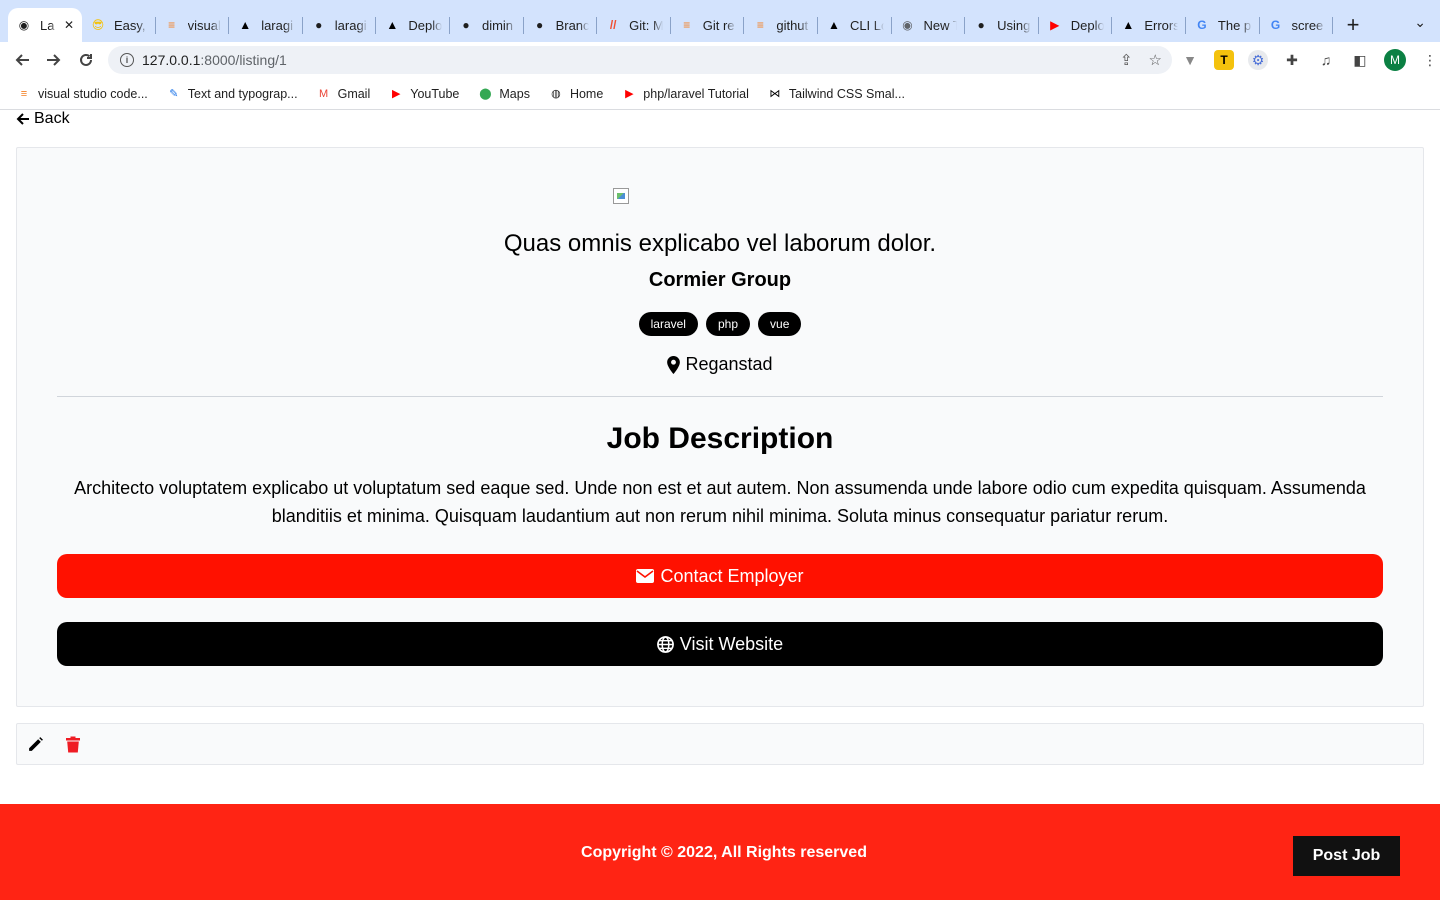 The height and width of the screenshot is (900, 1440). What do you see at coordinates (435, 93) in the screenshot?
I see `bookmark-label: YouTube` at bounding box center [435, 93].